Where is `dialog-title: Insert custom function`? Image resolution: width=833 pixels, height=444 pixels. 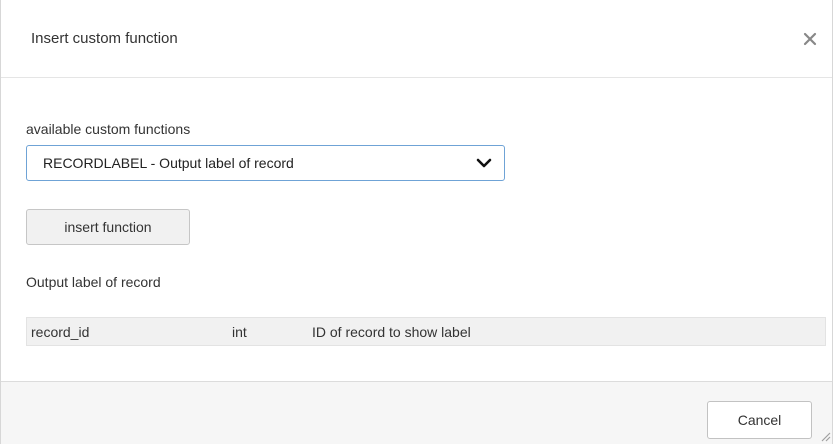 dialog-title: Insert custom function is located at coordinates (104, 38).